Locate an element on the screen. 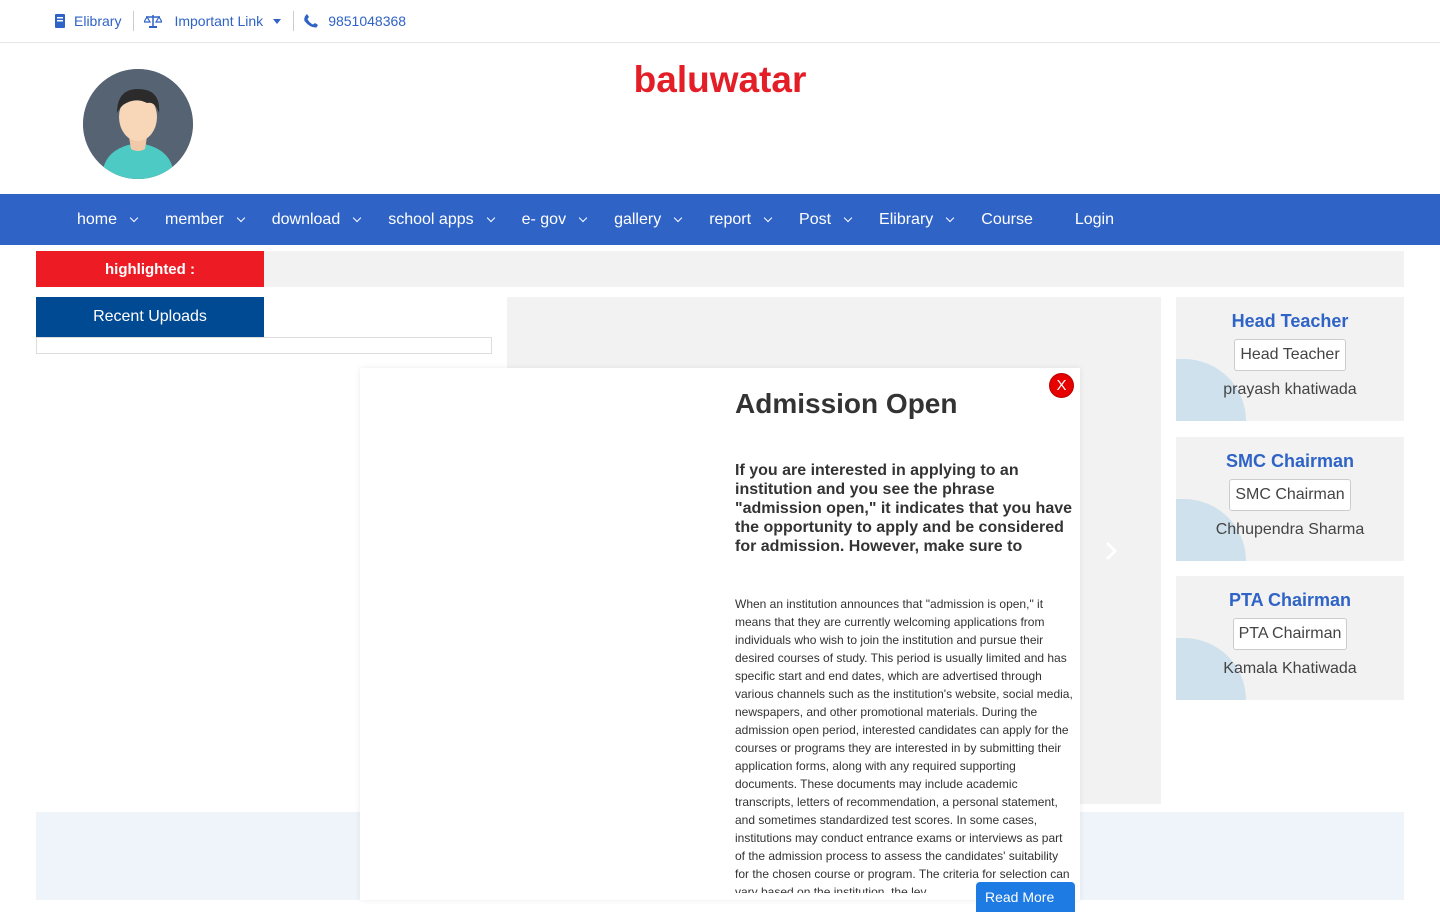 The width and height of the screenshot is (1440, 912). site-title: baluwatar is located at coordinates (720, 79).